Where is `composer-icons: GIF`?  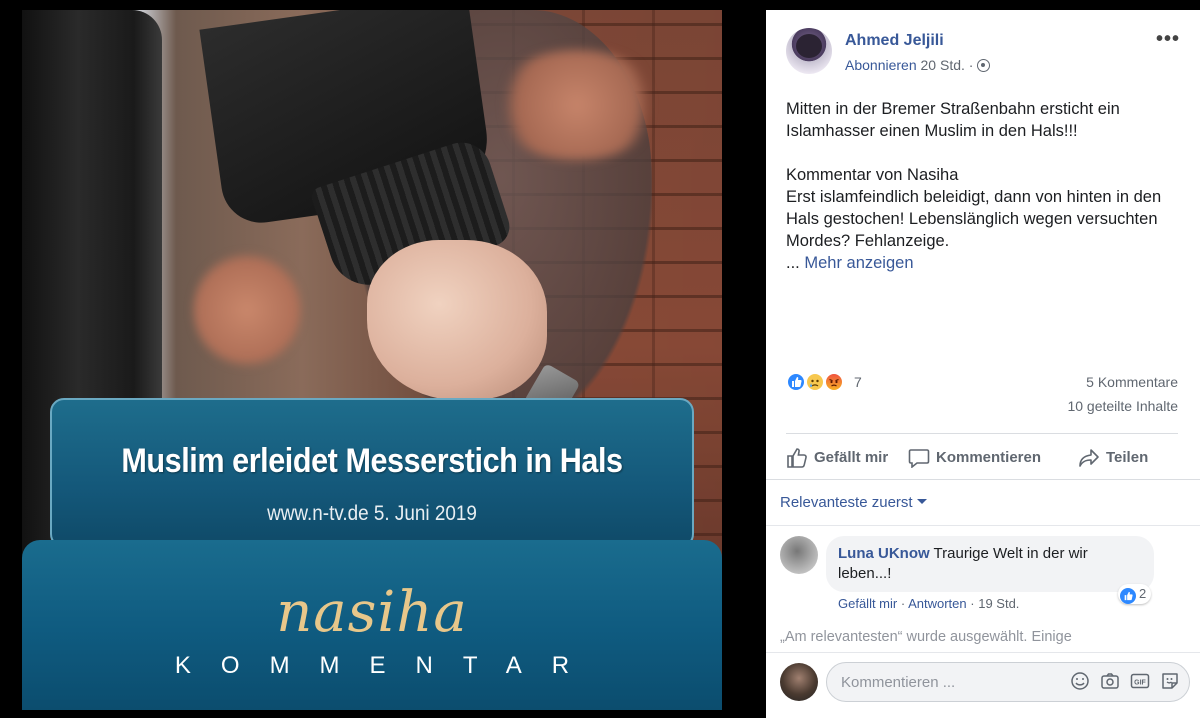 composer-icons: GIF is located at coordinates (1120, 682).